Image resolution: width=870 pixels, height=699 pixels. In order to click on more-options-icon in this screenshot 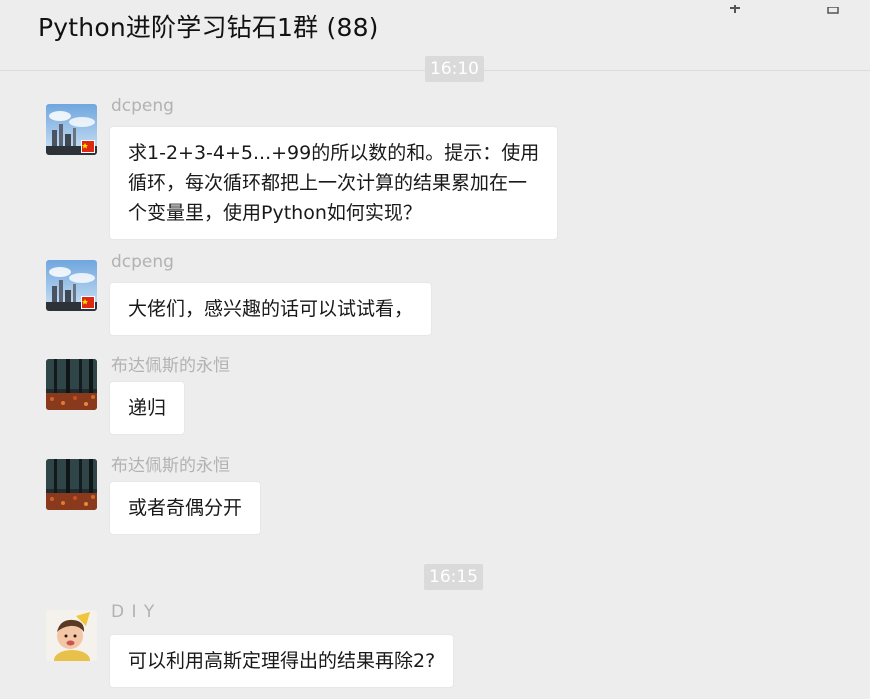, I will do `click(833, 9)`.